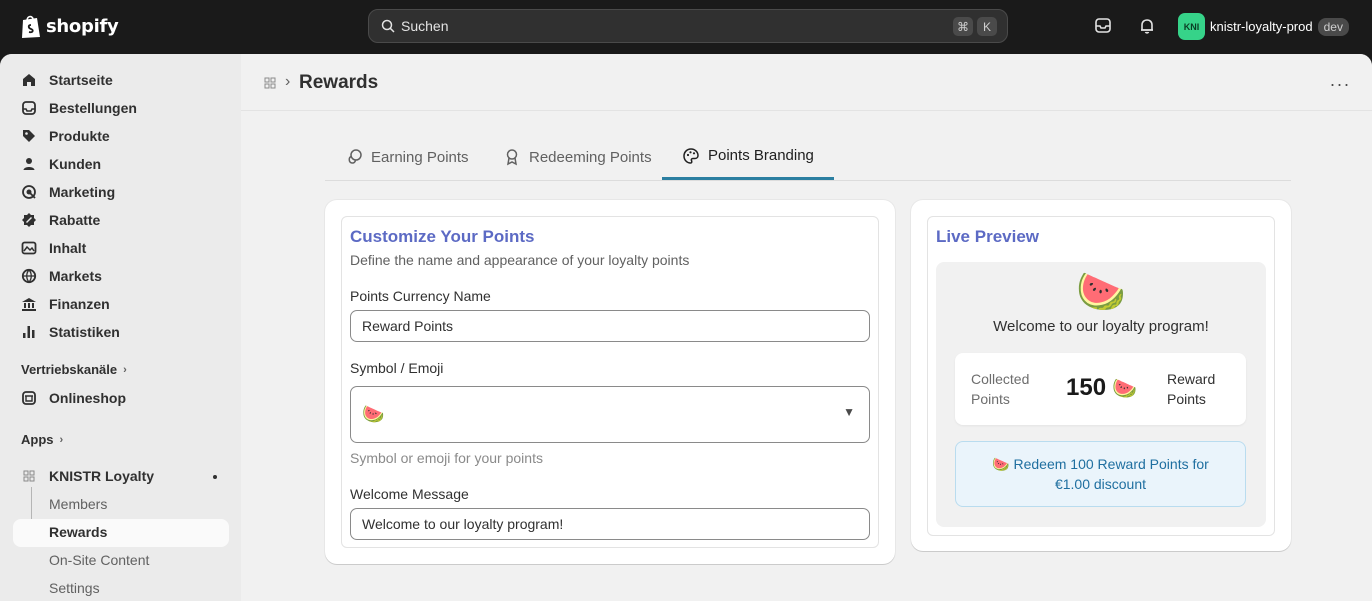  I want to click on tab-label: Earning Points, so click(420, 157).